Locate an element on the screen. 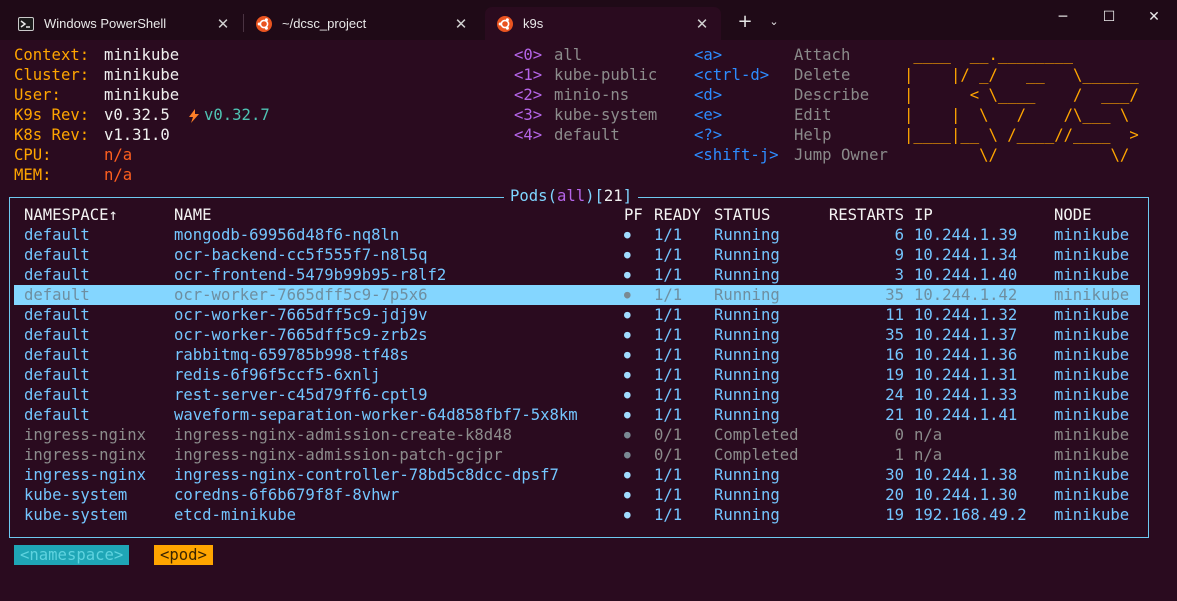  column-header-name: NAME is located at coordinates (193, 215).